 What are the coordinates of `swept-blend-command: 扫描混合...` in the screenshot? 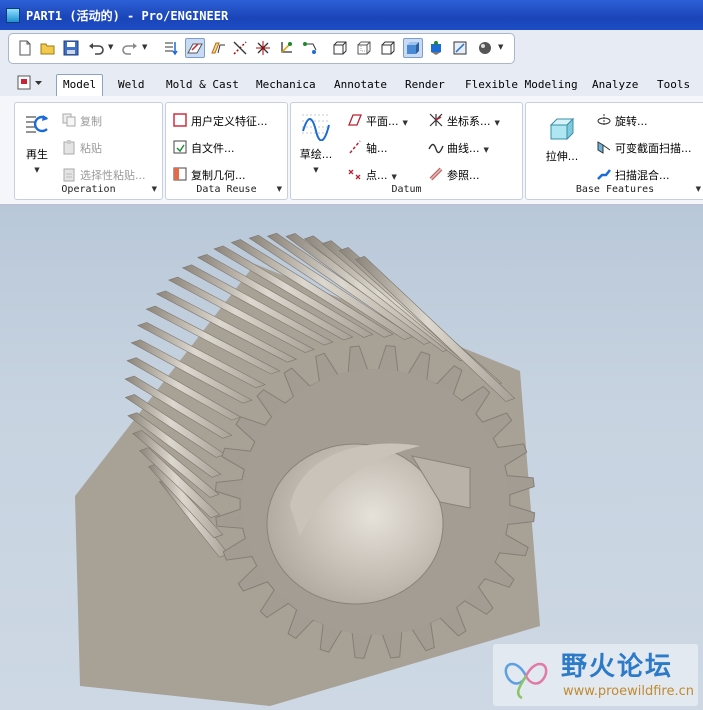 It's located at (633, 175).